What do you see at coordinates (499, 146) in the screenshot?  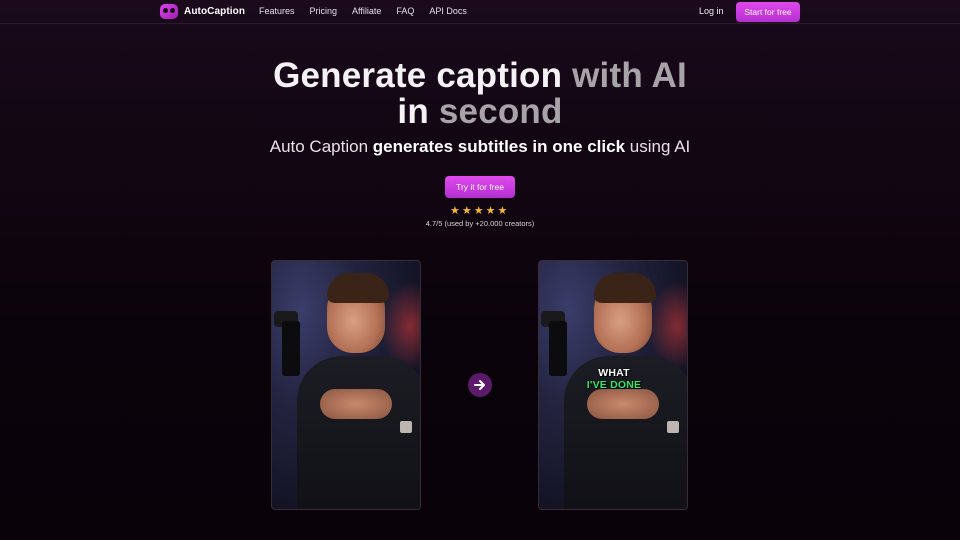 I see `hero-sub-bold: generates subtitles in one click` at bounding box center [499, 146].